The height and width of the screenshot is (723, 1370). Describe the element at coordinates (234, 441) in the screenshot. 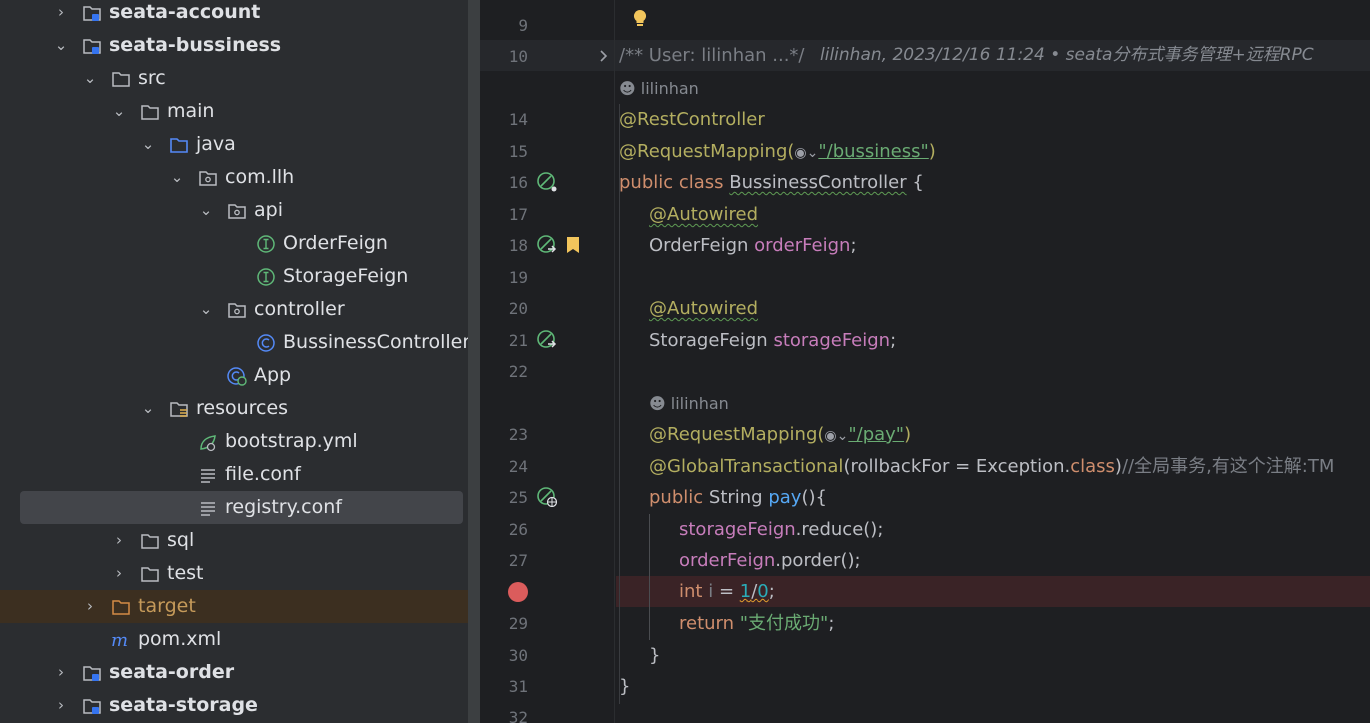

I see `tree-item-bootstrap-yml: bootstrap.yml` at that location.